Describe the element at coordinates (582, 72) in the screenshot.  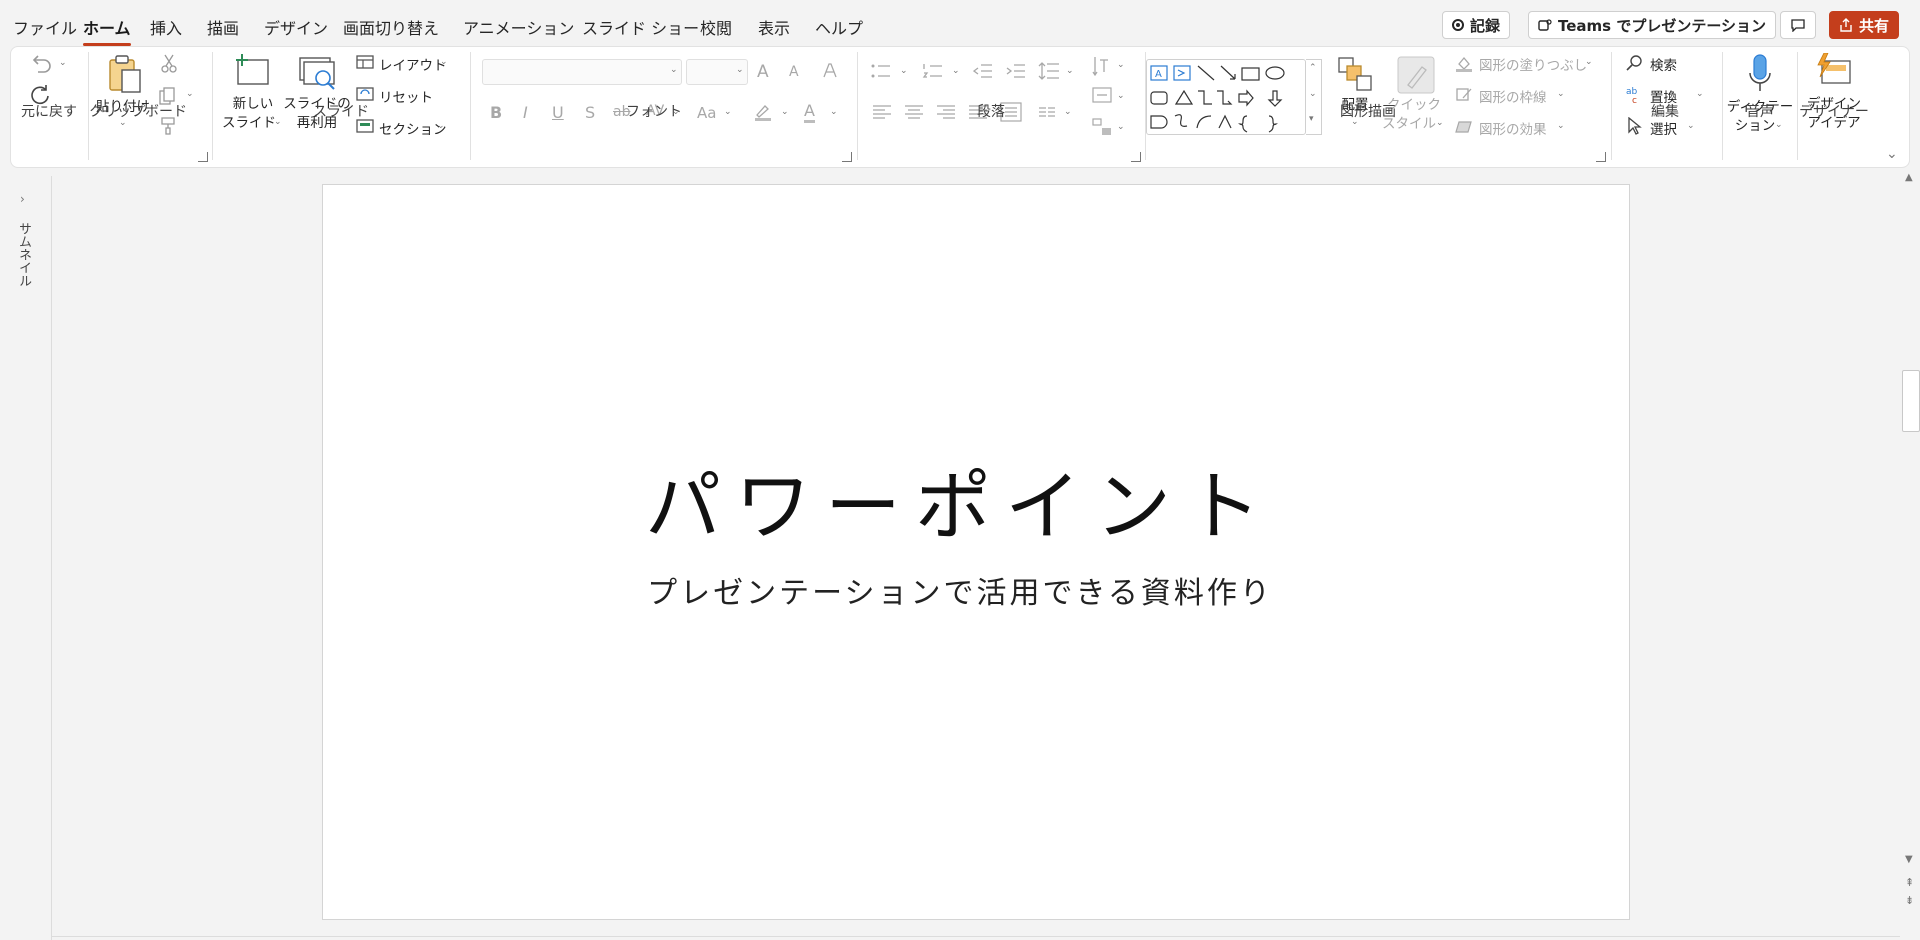
I see `font-name-combo` at that location.